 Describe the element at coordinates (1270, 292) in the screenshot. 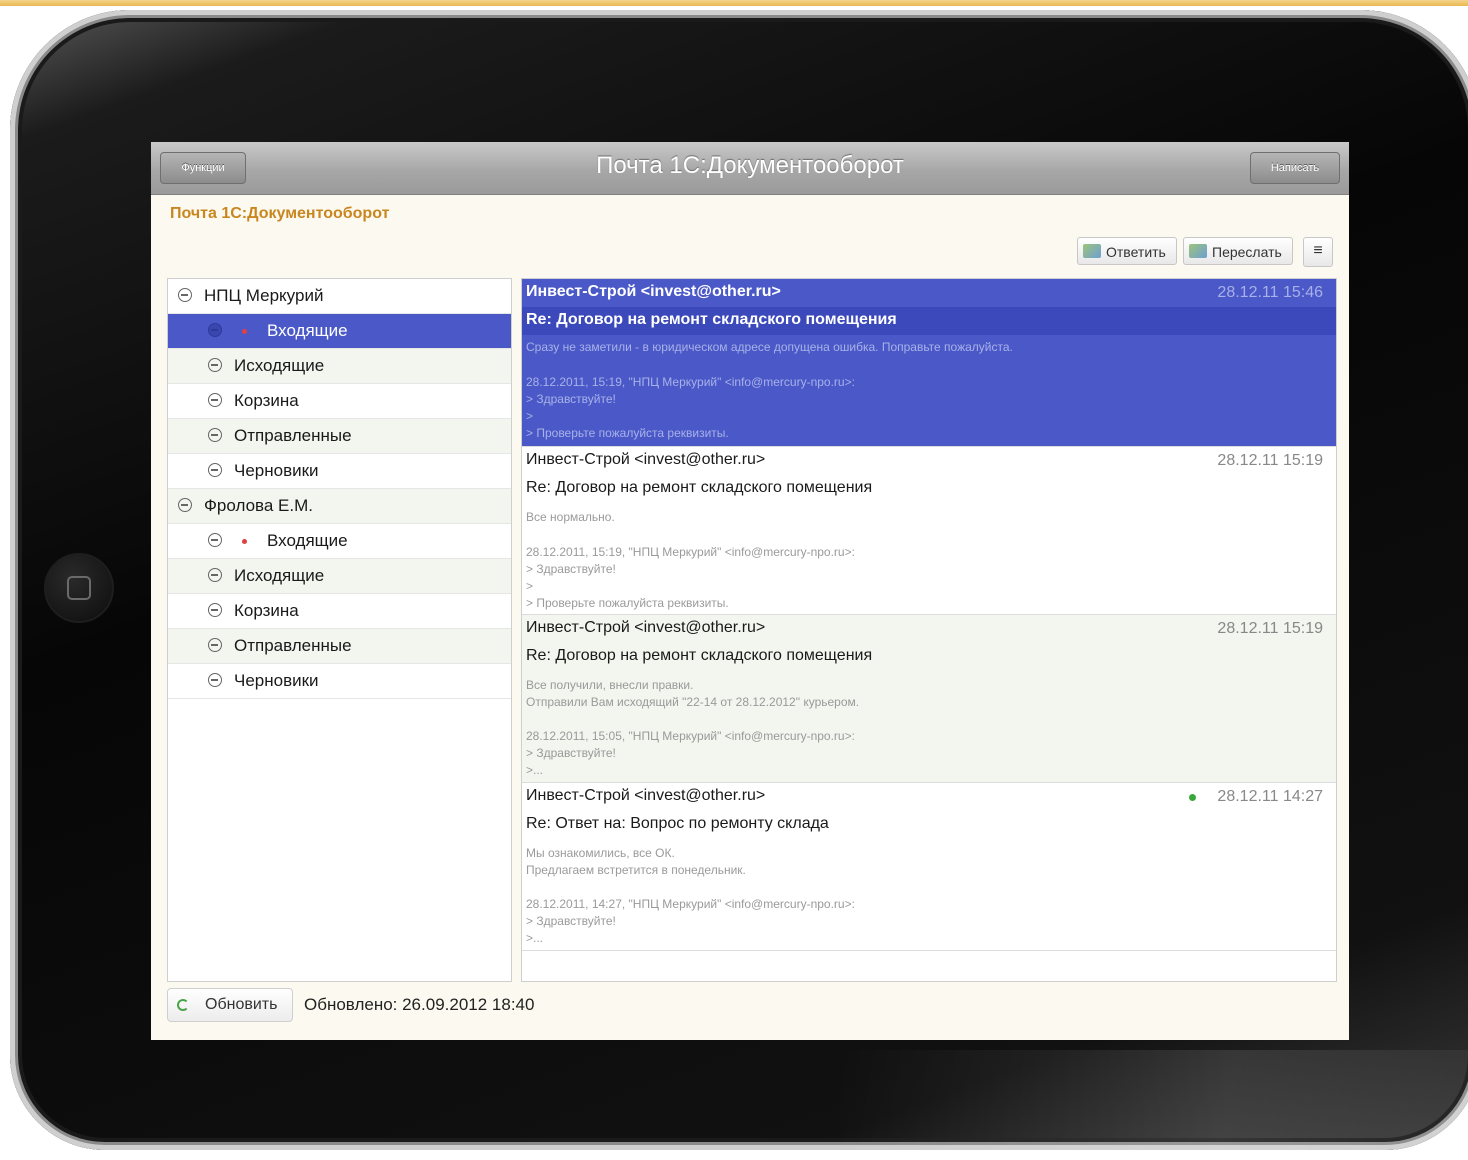

I see `message-date: 28.12.11 15:46` at that location.